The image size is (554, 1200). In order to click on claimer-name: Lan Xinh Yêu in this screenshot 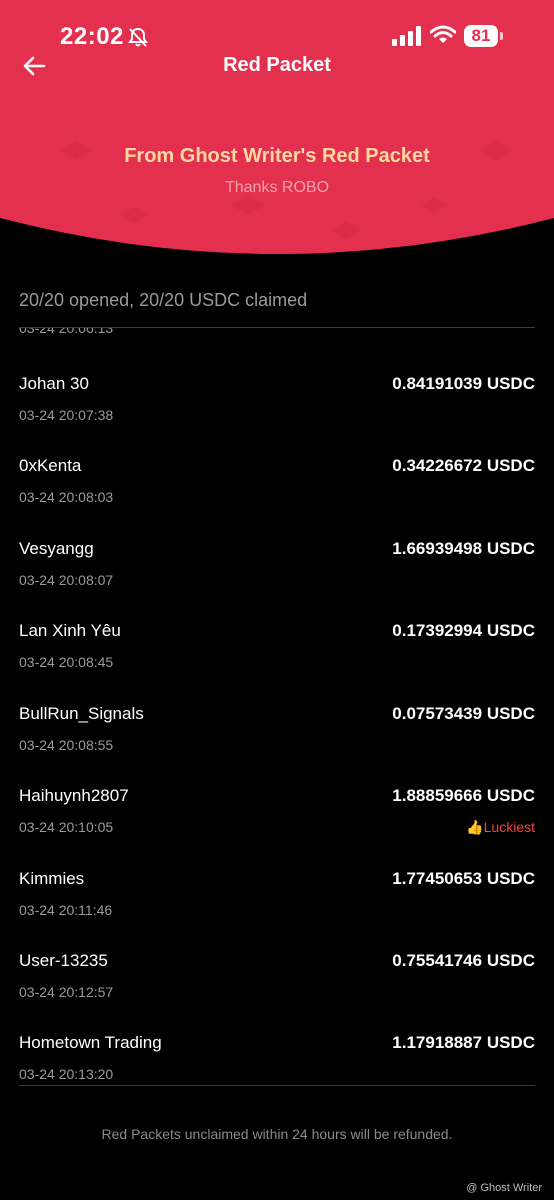, I will do `click(70, 630)`.